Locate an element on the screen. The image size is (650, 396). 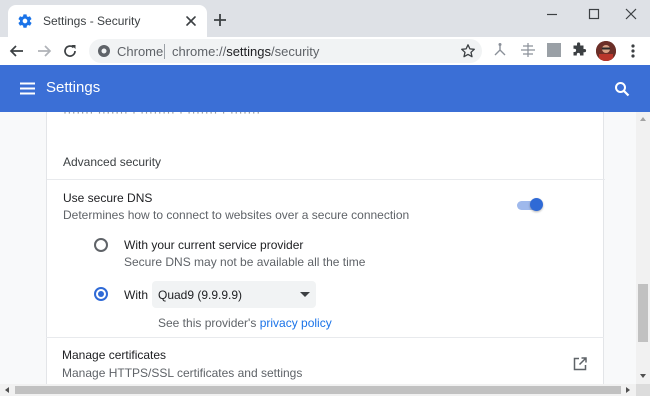
omnibox-separator is located at coordinates (164, 51).